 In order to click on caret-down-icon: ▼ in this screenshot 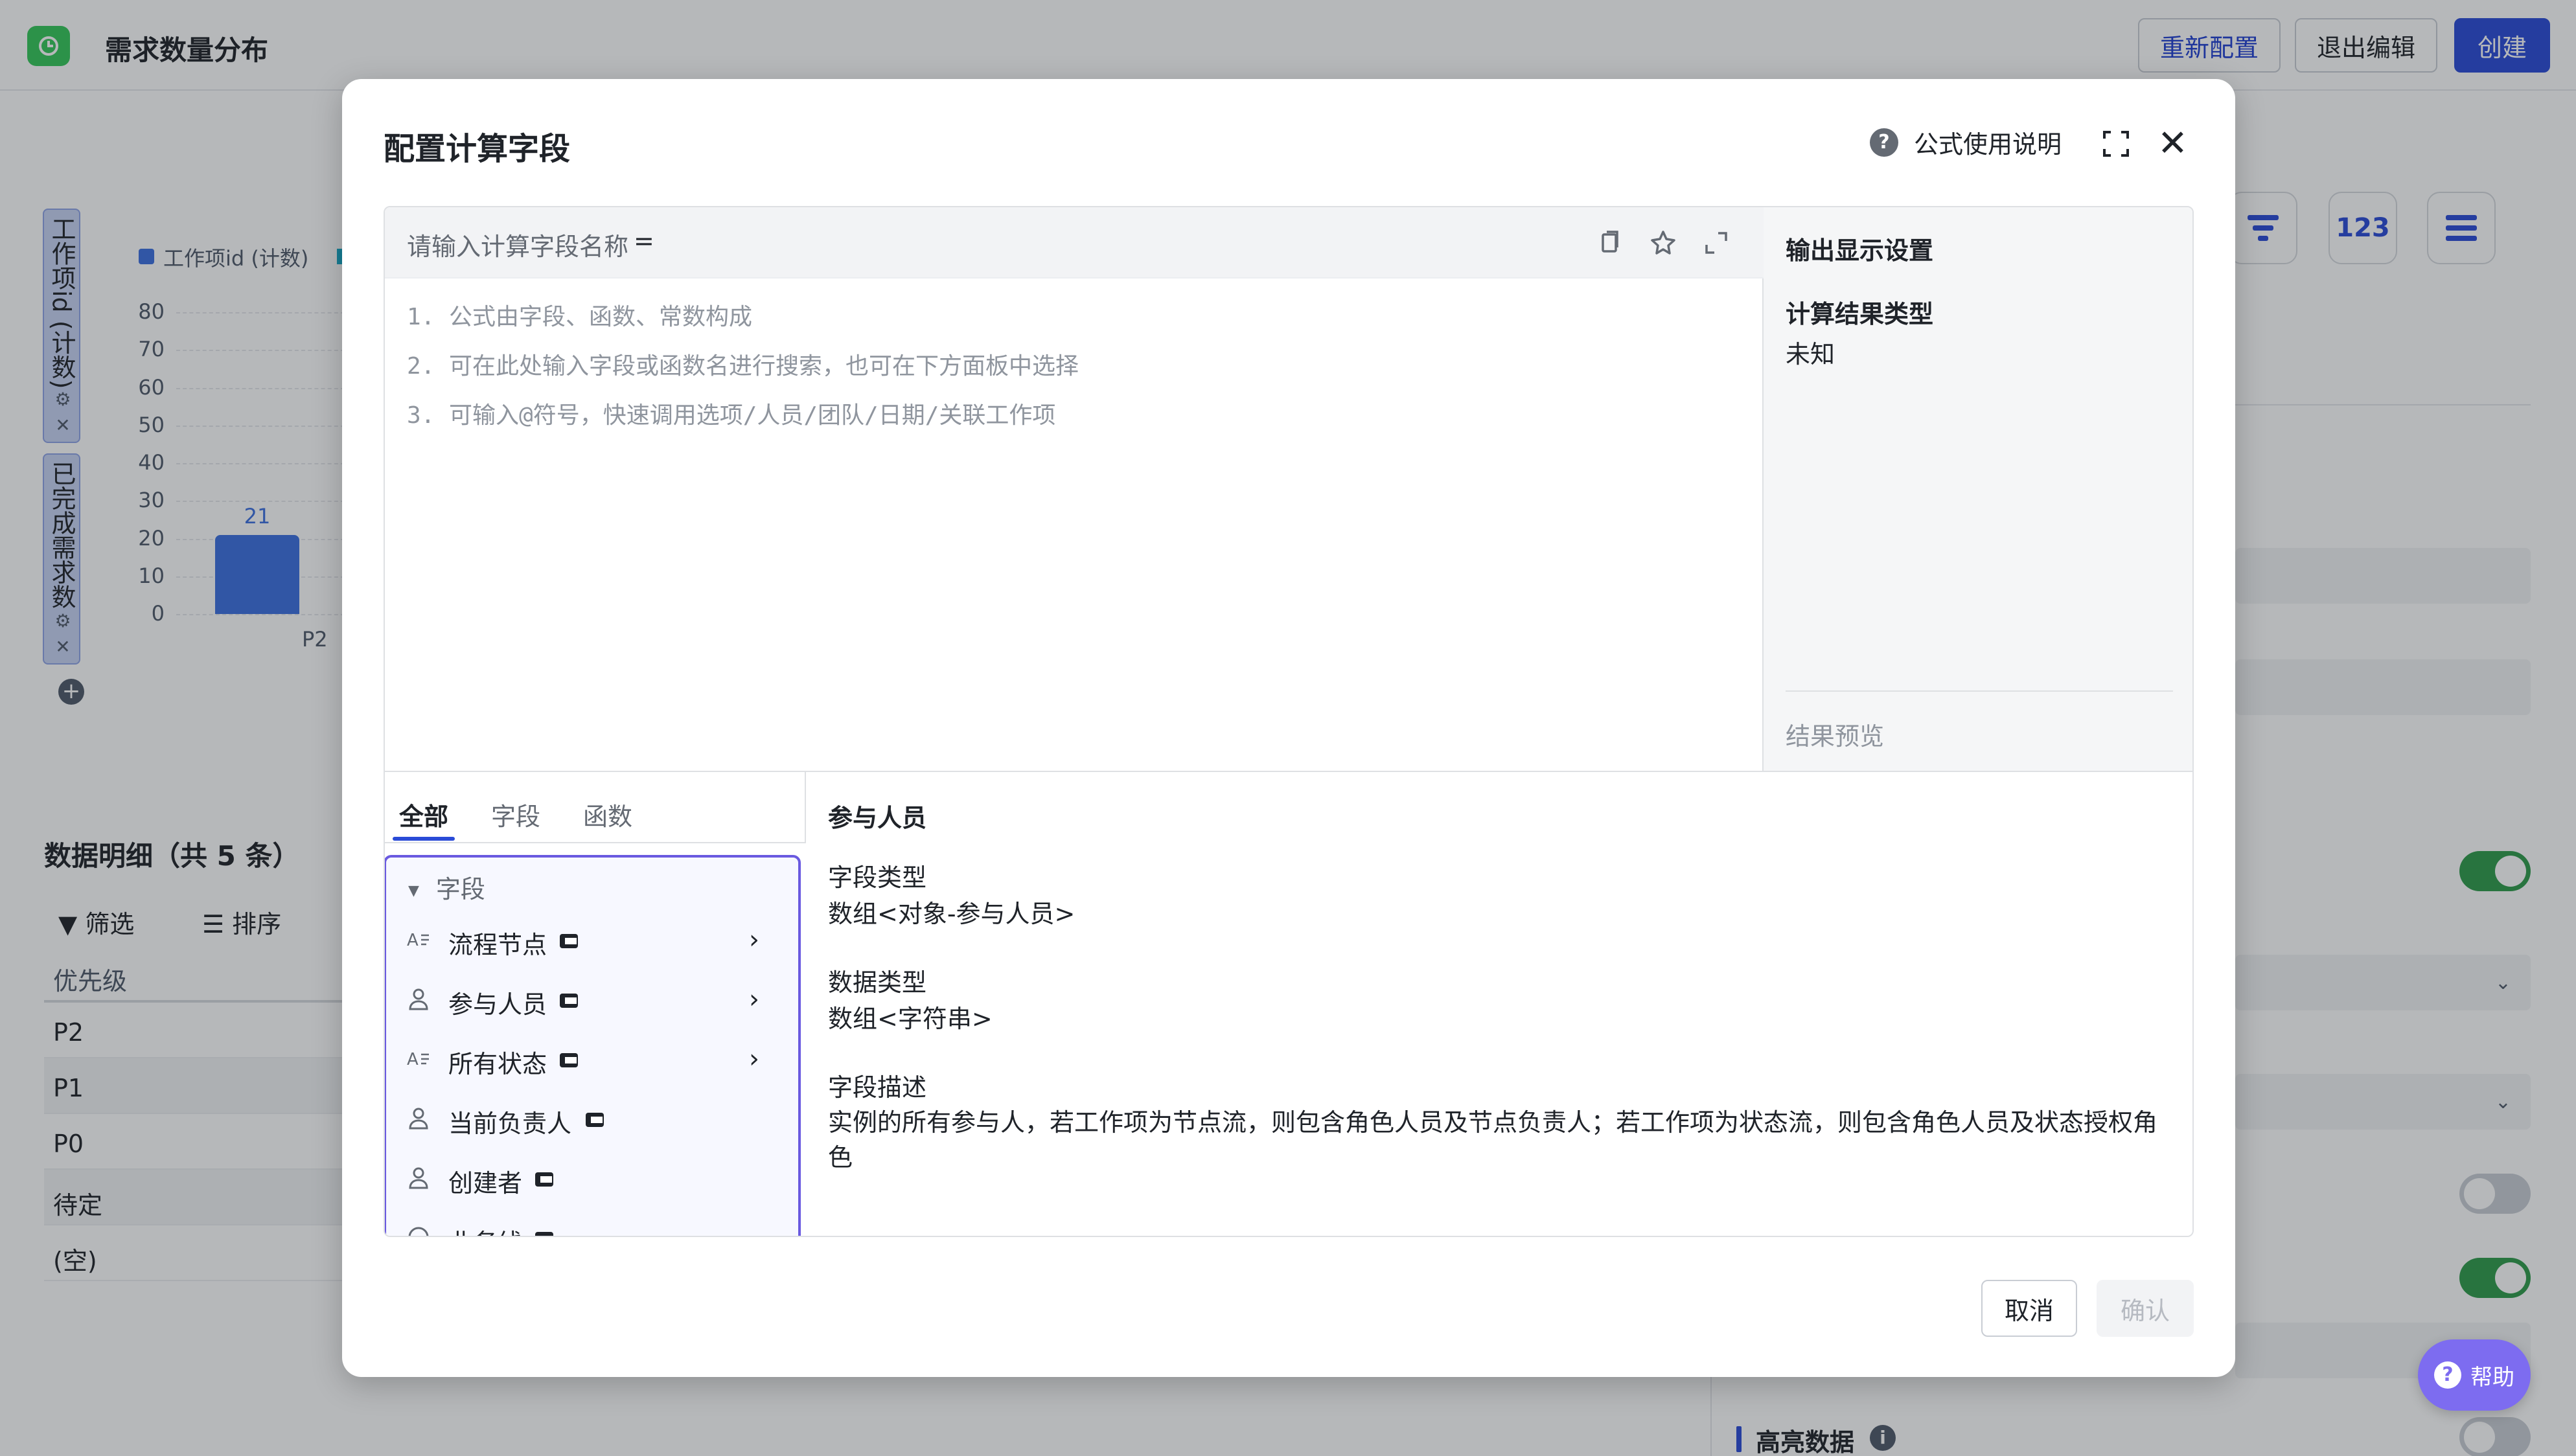, I will do `click(414, 891)`.